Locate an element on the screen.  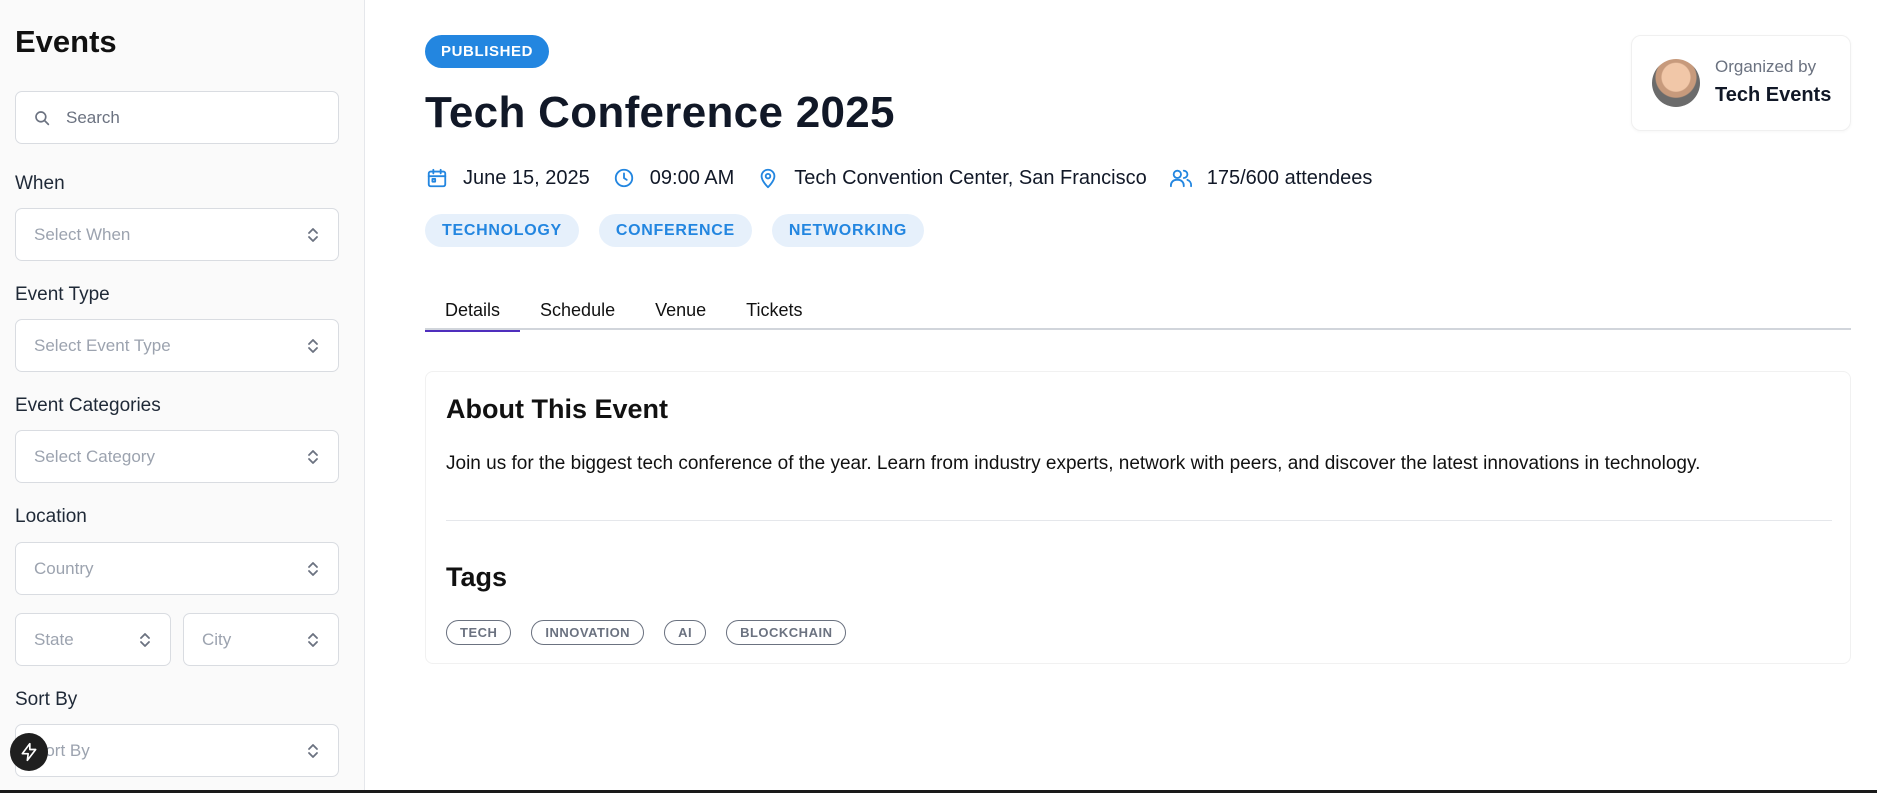
event-time: 09:00 AM is located at coordinates (673, 178).